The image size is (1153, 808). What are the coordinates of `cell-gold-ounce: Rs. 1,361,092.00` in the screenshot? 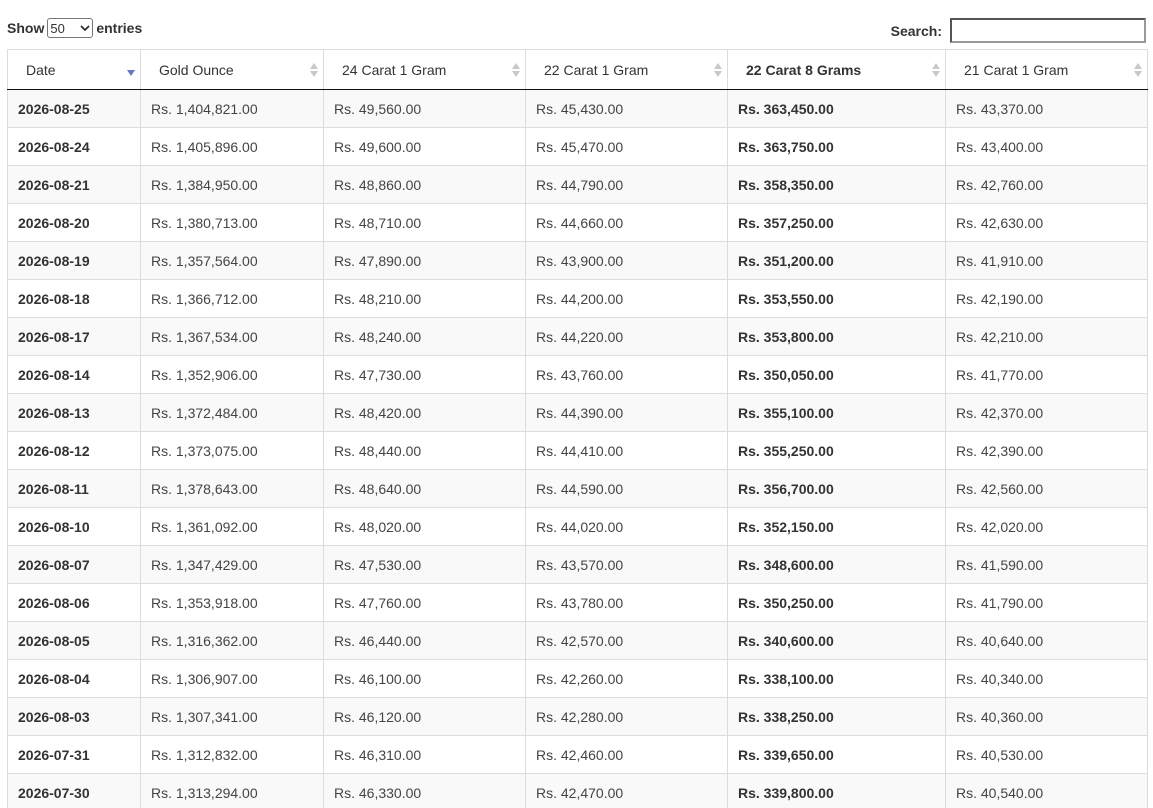 It's located at (232, 526).